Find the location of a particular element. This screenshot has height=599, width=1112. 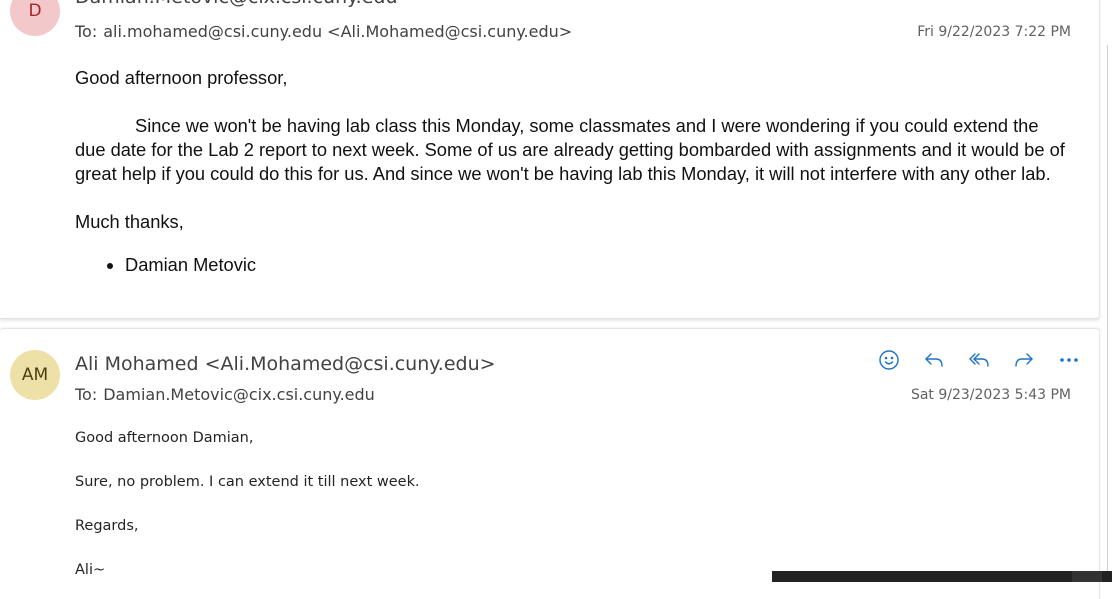

recipient-line: To: Damian.Metovic@cix.csi.cuny.edu is located at coordinates (225, 394).